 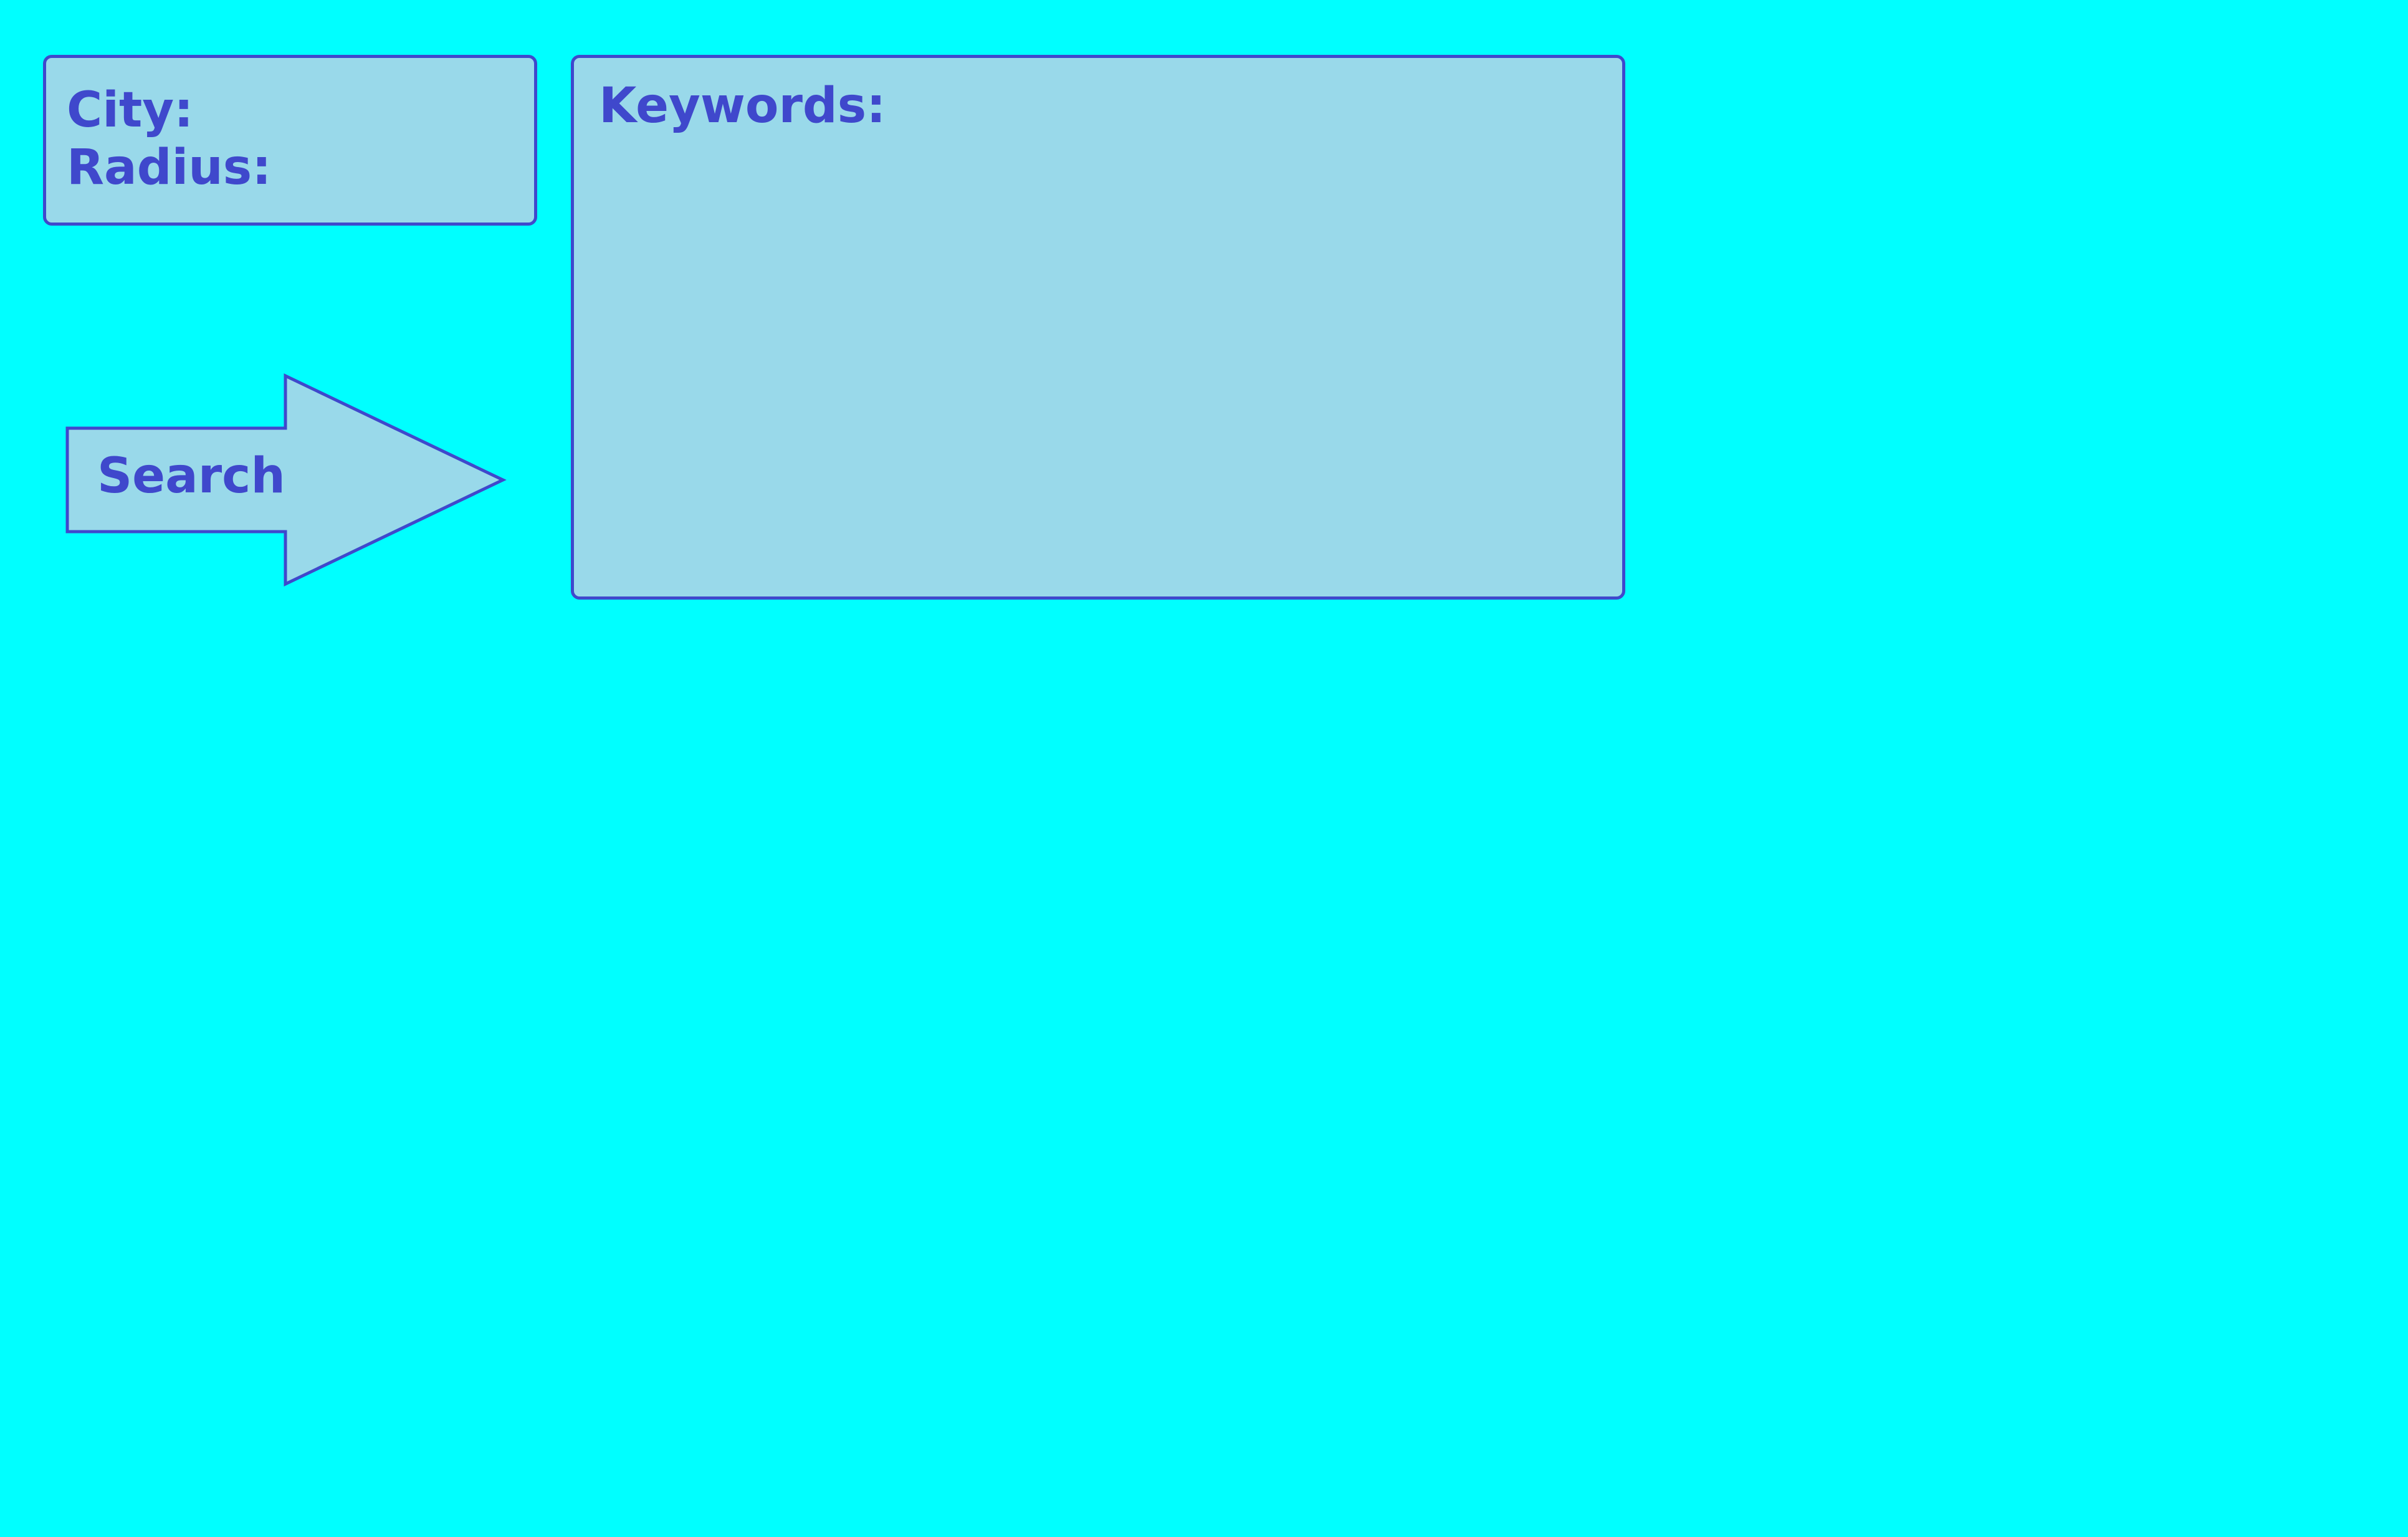 I want to click on search-arrow-button: Search, so click(x=285, y=480).